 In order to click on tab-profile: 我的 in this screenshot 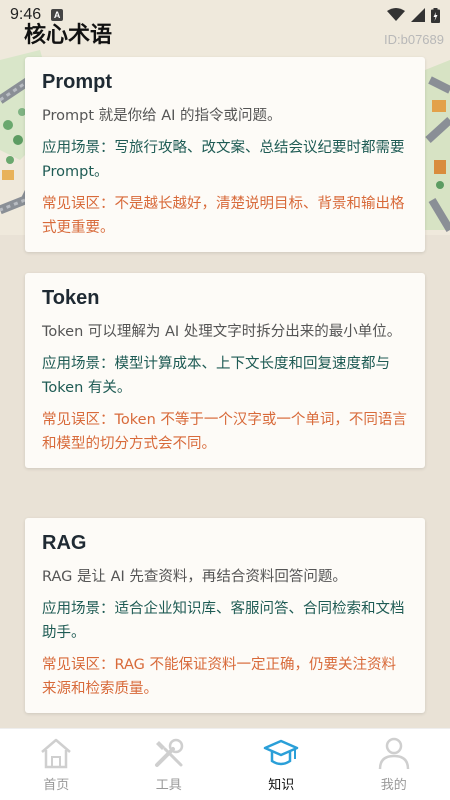, I will do `click(394, 764)`.